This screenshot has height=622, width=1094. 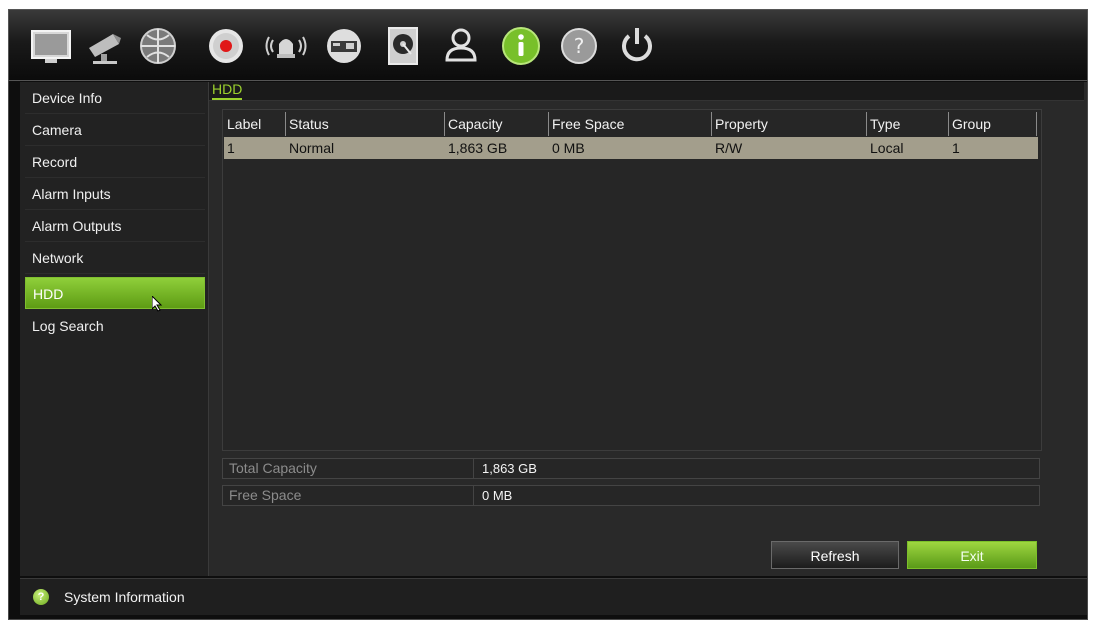 What do you see at coordinates (548, 45) in the screenshot?
I see `main-toolbar: ?` at bounding box center [548, 45].